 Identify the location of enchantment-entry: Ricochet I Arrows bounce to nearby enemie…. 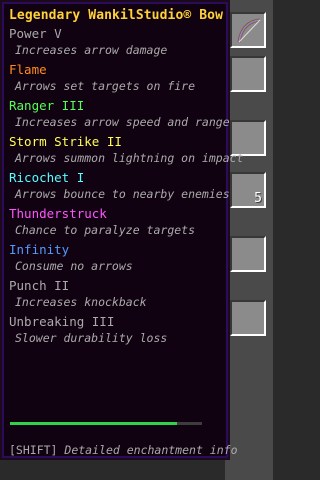
(119, 186).